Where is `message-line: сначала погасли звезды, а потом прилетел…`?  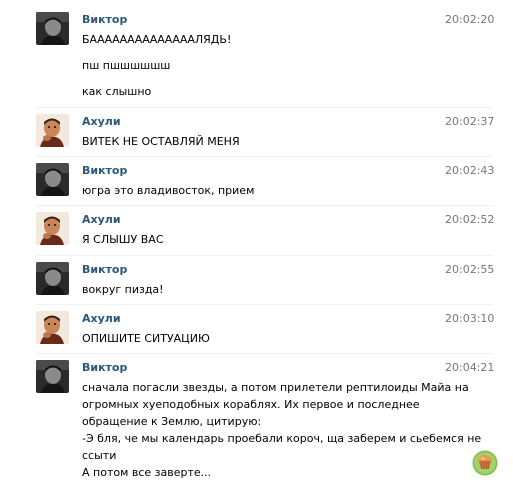 message-line: сначала погасли звезды, а потом прилетел… is located at coordinates (275, 387).